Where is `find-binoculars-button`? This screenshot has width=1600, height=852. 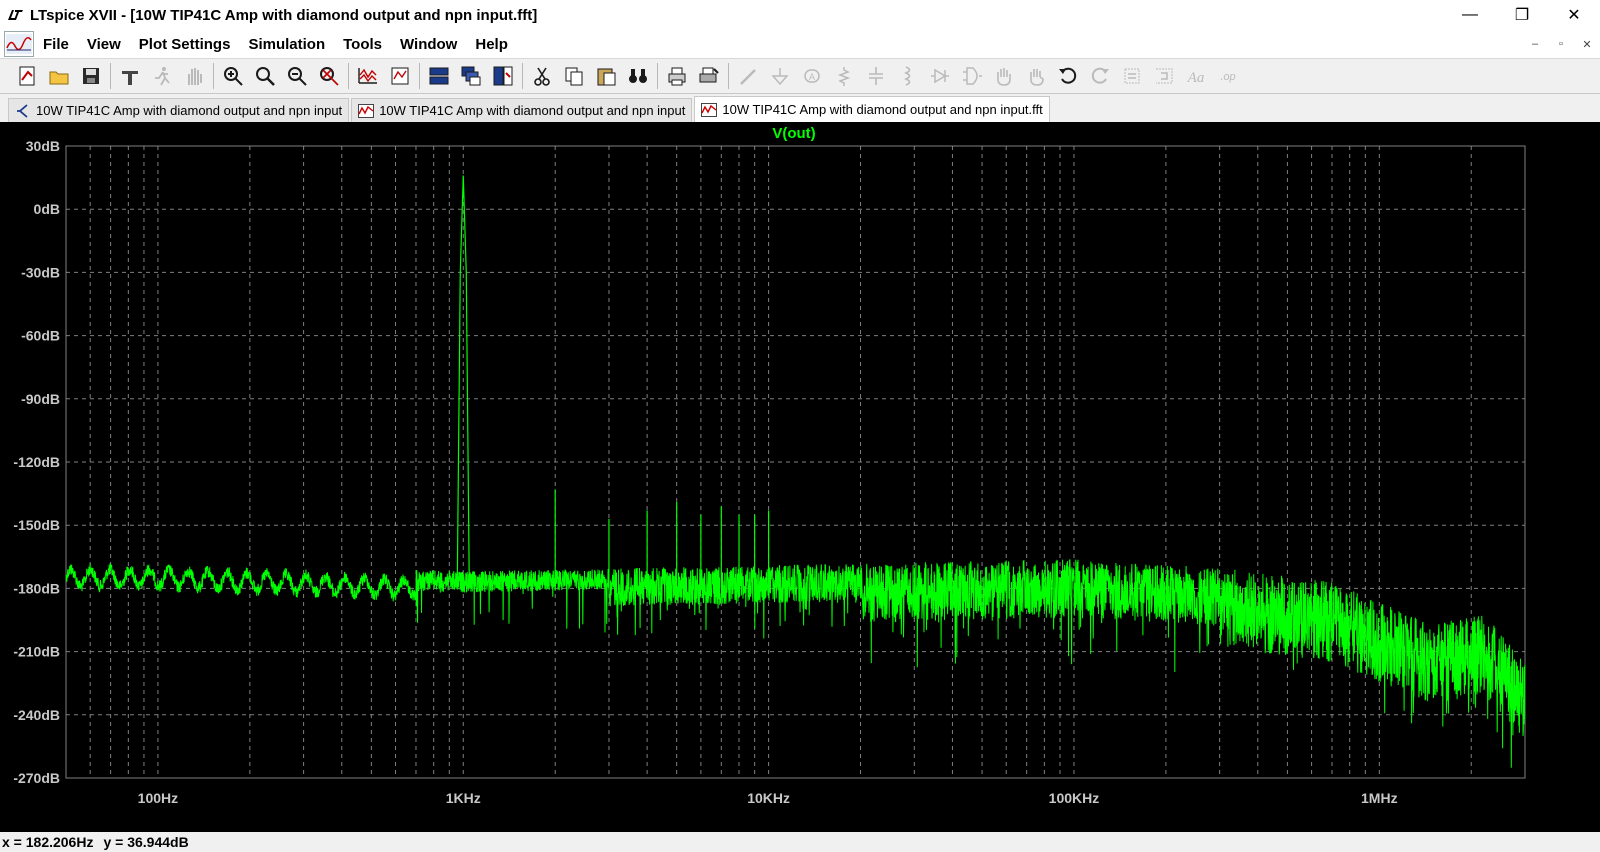
find-binoculars-button is located at coordinates (638, 76).